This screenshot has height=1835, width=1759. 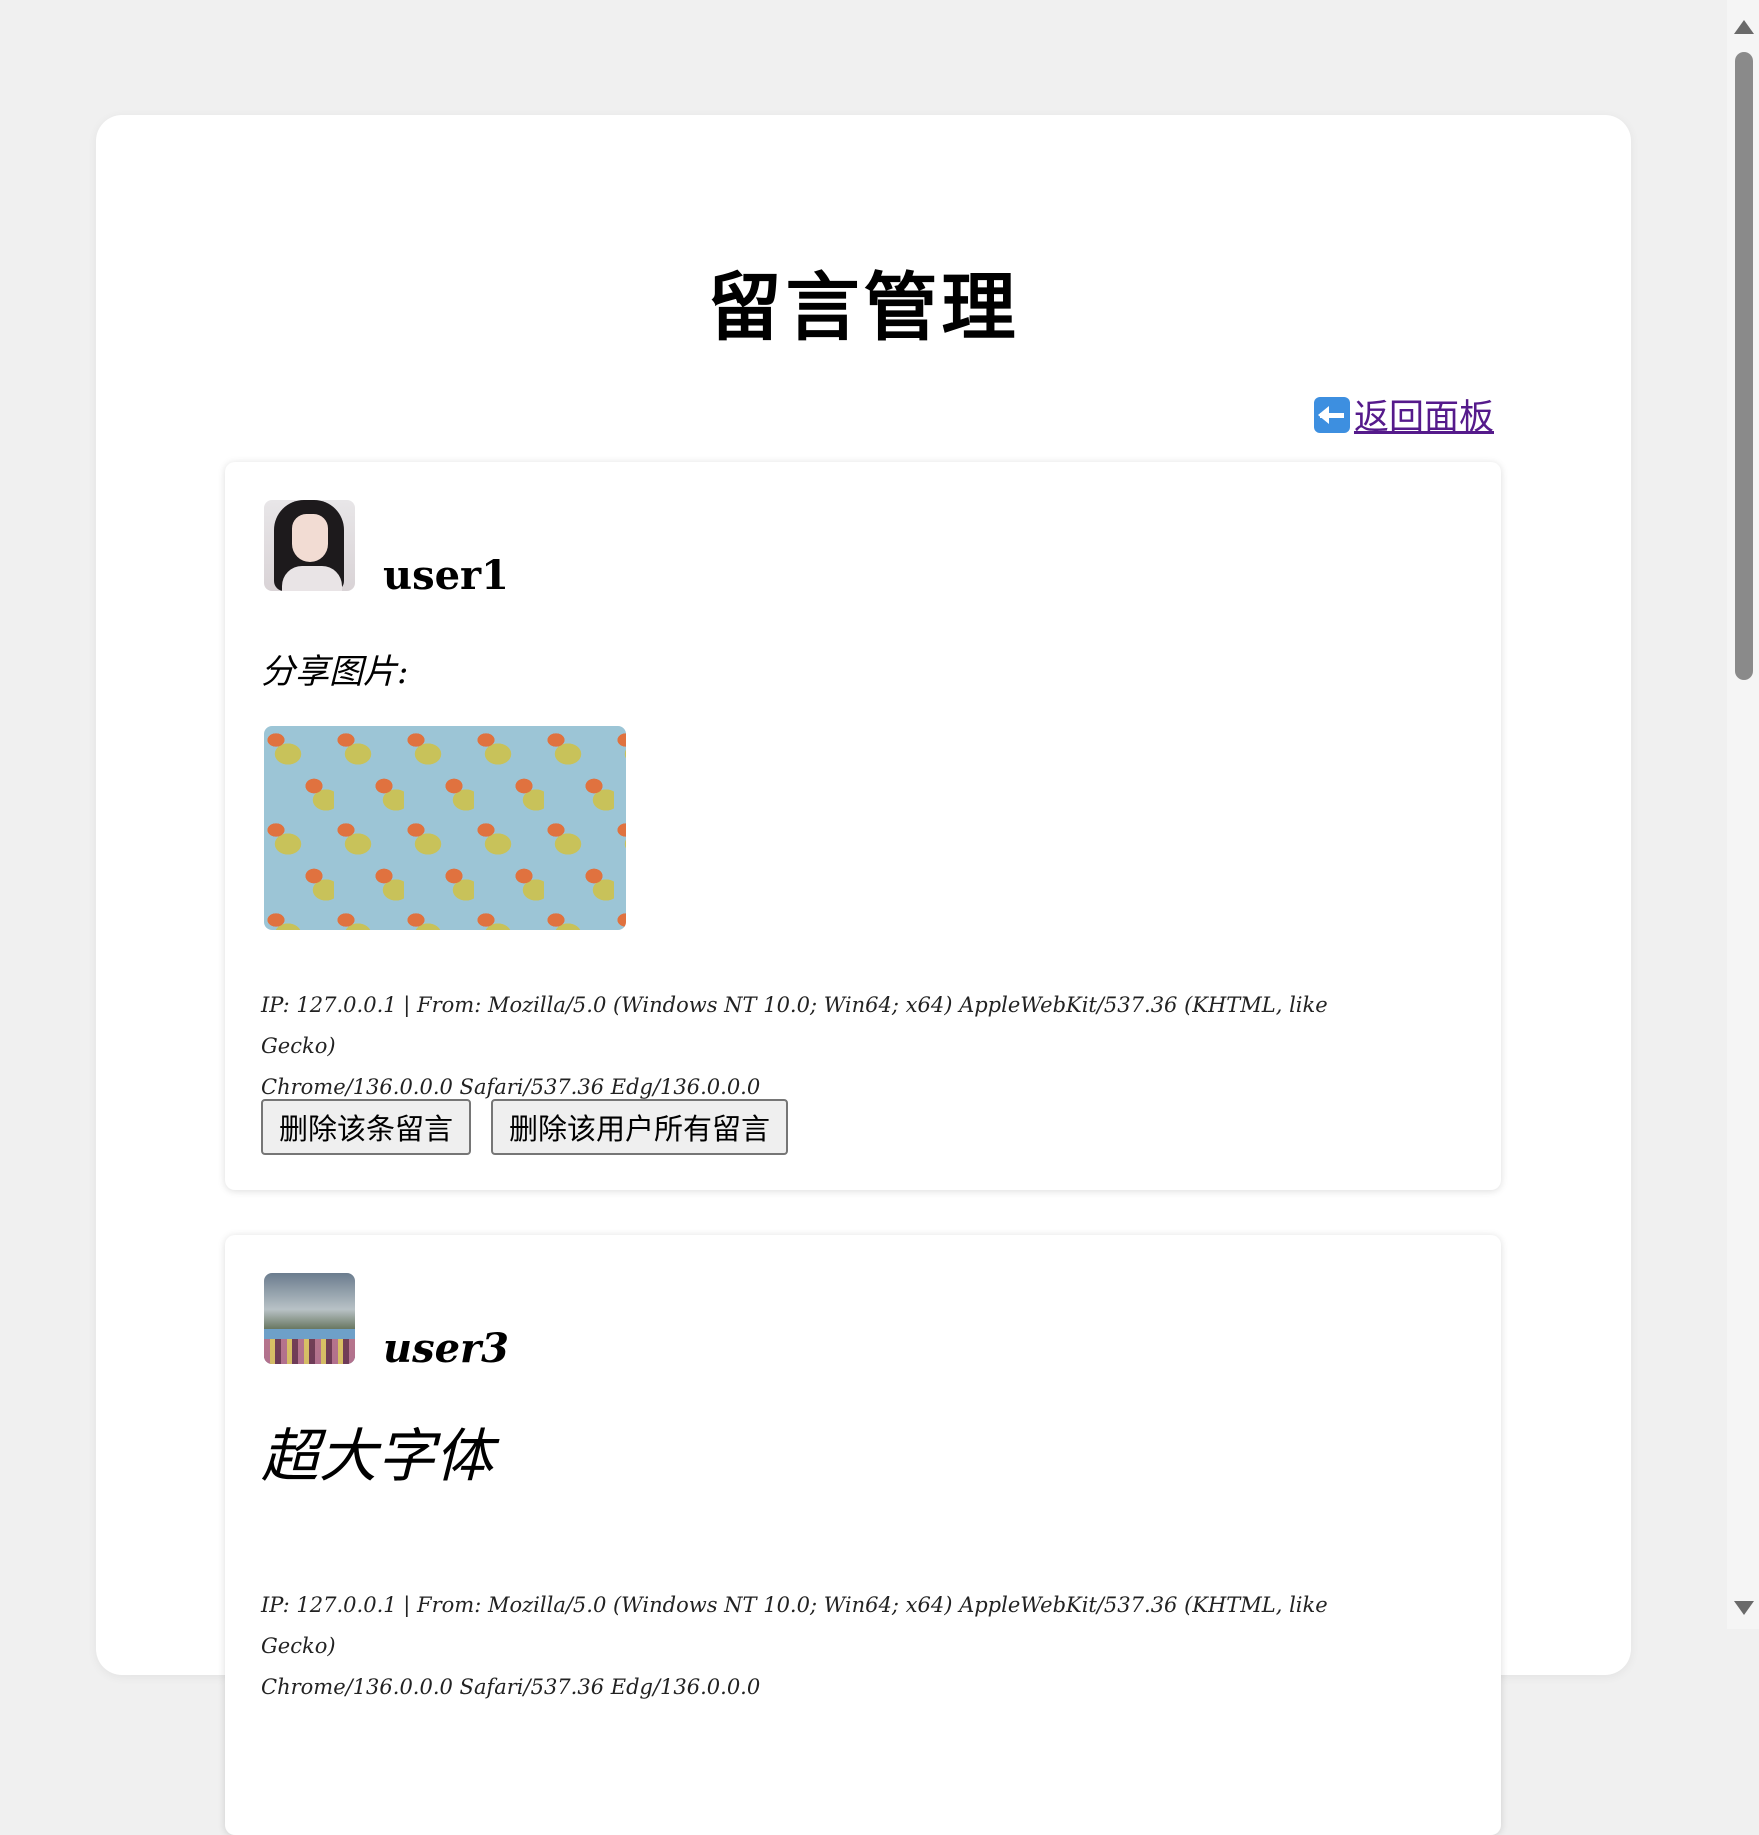 What do you see at coordinates (366, 1127) in the screenshot?
I see `delete-message-button: 删除该条留言` at bounding box center [366, 1127].